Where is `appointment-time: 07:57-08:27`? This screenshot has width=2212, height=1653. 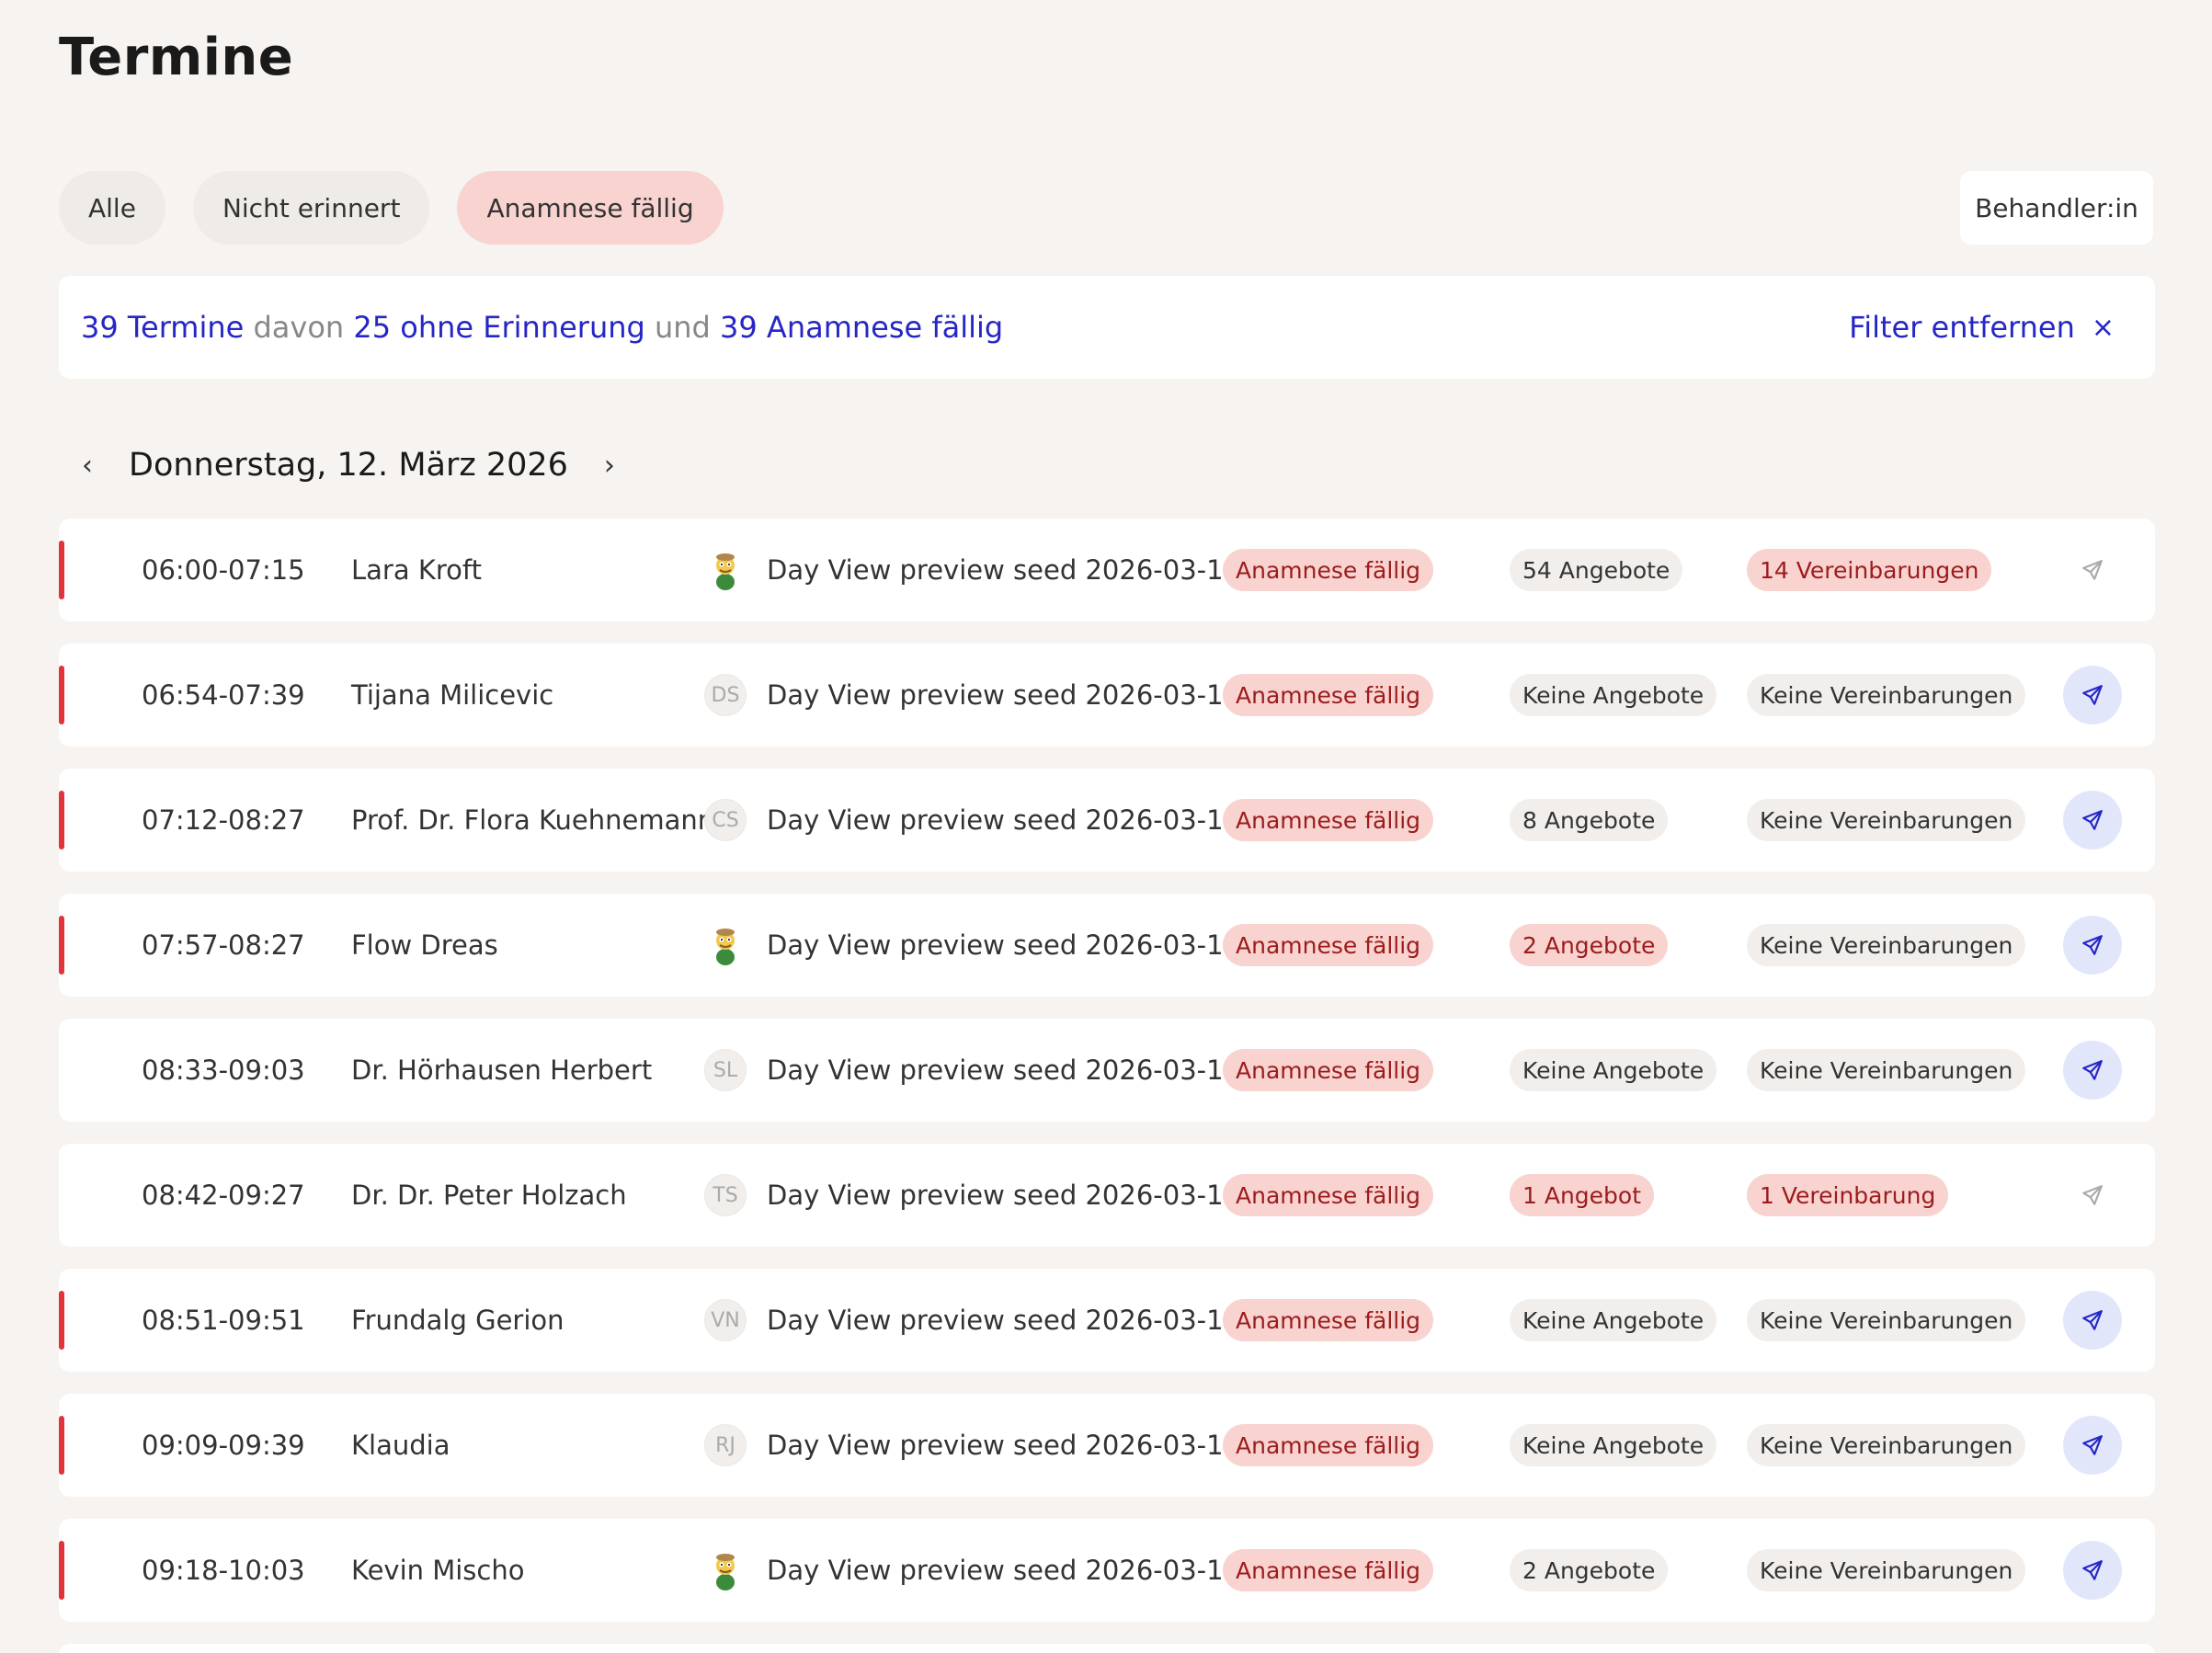
appointment-time: 07:57-08:27 is located at coordinates (223, 945).